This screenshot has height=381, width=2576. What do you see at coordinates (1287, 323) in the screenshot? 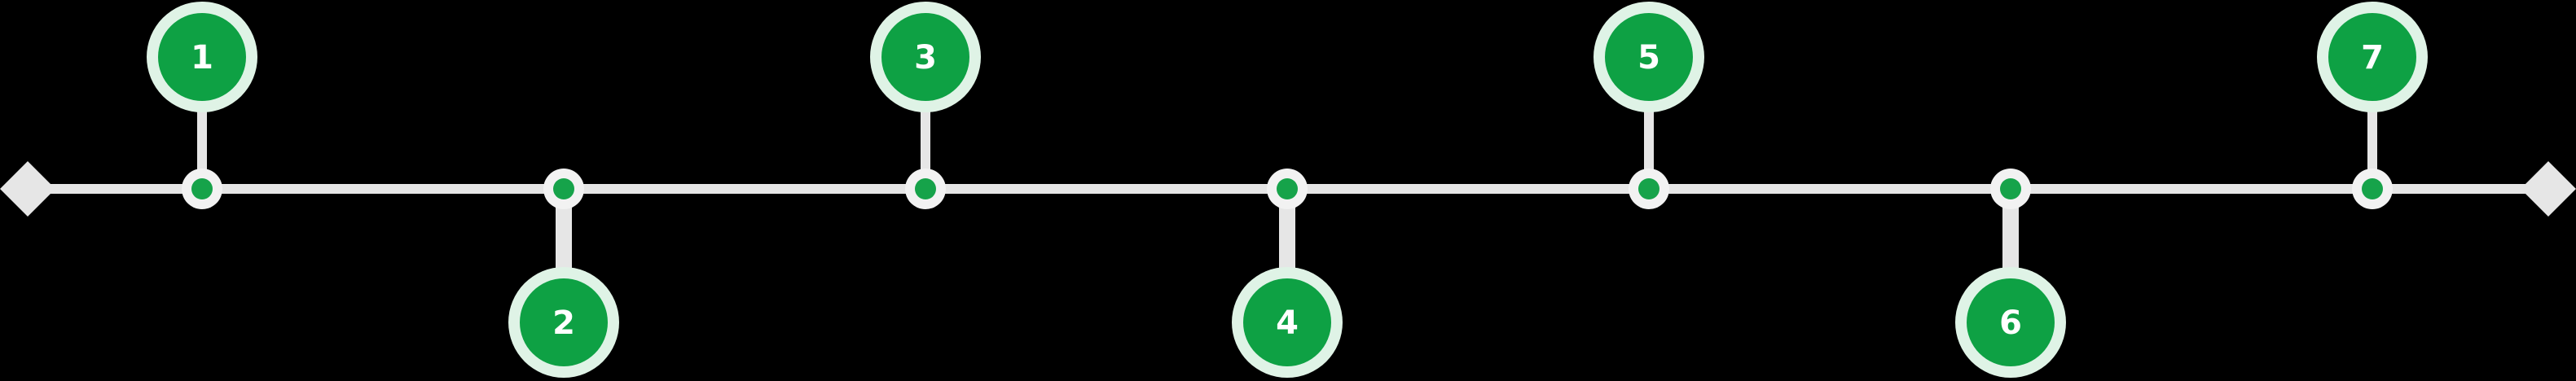
I see `step-number: 4` at bounding box center [1287, 323].